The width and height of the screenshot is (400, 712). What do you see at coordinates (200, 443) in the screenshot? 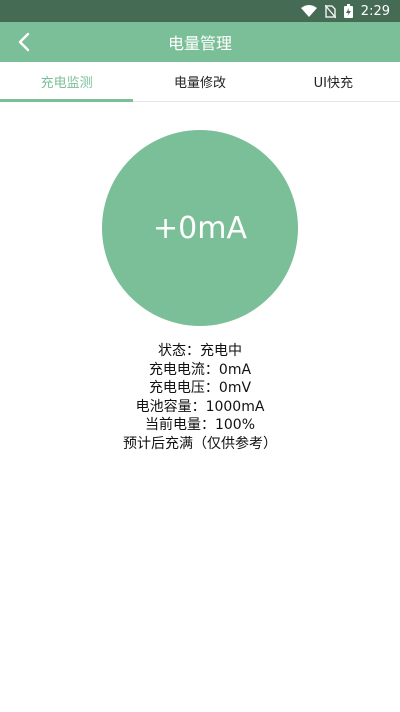
I see `info-estimate: 预计后充满（仅供参考）` at bounding box center [200, 443].